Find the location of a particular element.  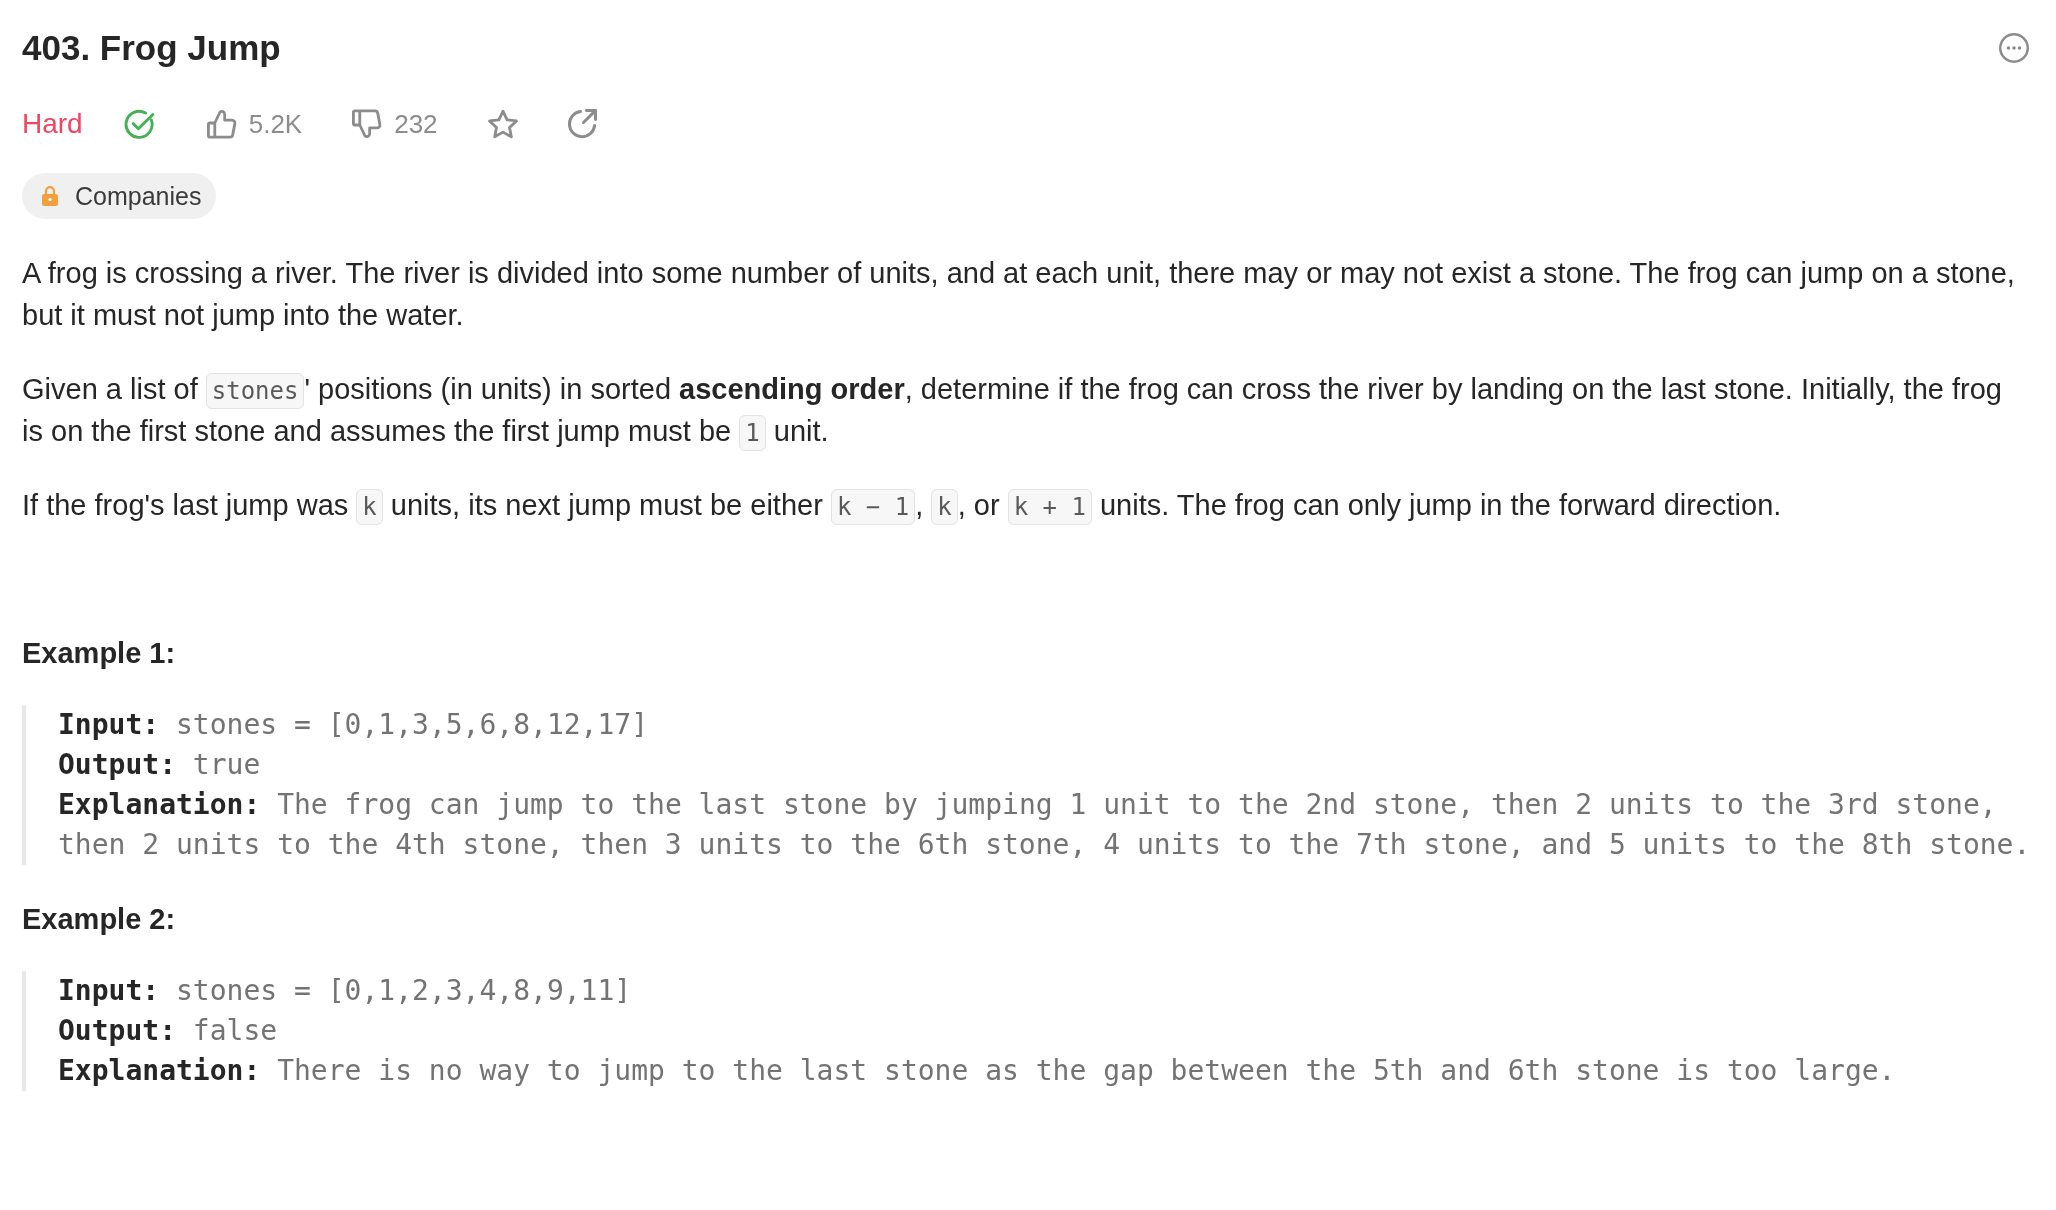

problem-title: 403. Frog Jump is located at coordinates (151, 48).